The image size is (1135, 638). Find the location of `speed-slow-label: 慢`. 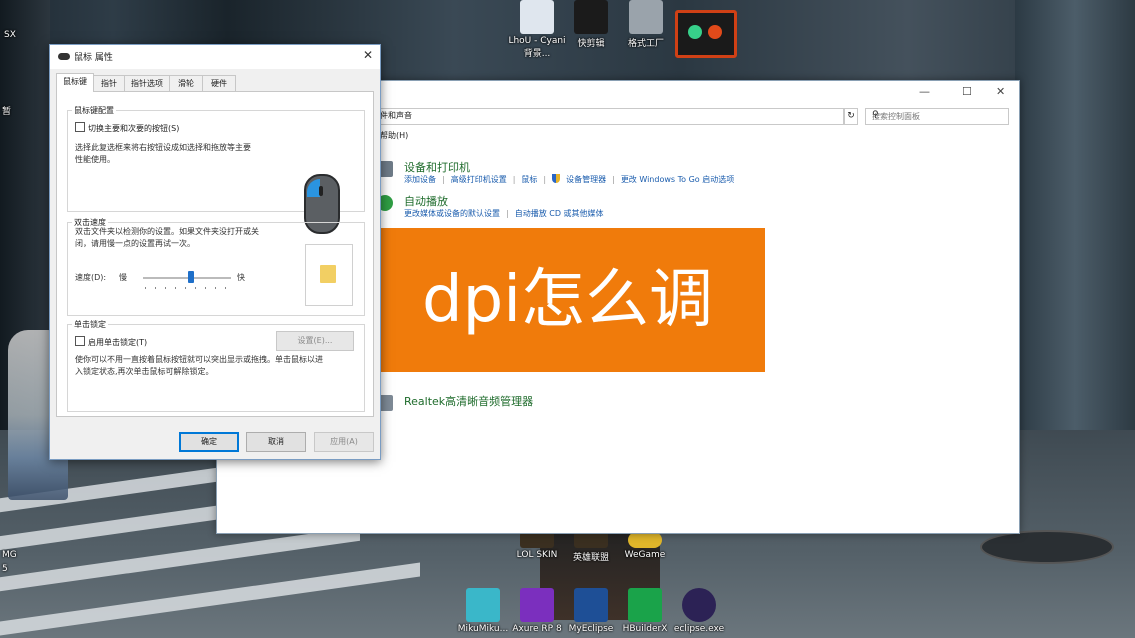

speed-slow-label: 慢 is located at coordinates (123, 277).